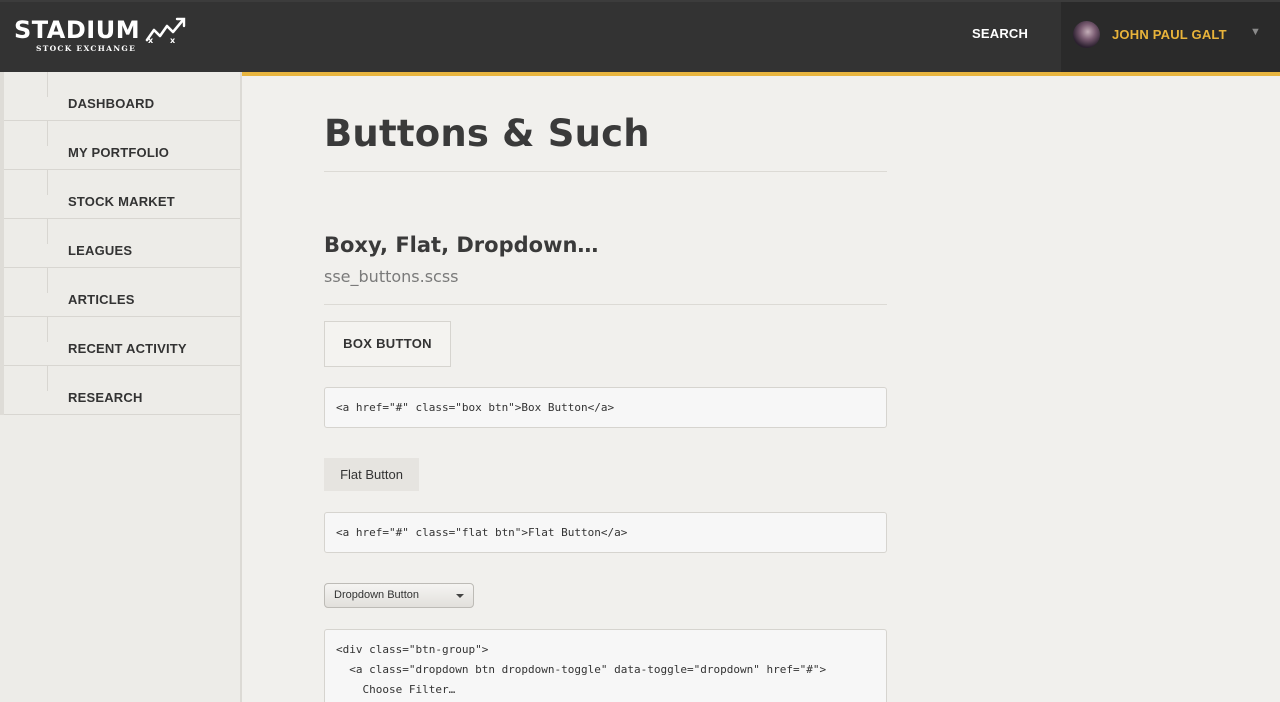 The width and height of the screenshot is (1280, 702). I want to click on header-accent-bar, so click(761, 74).